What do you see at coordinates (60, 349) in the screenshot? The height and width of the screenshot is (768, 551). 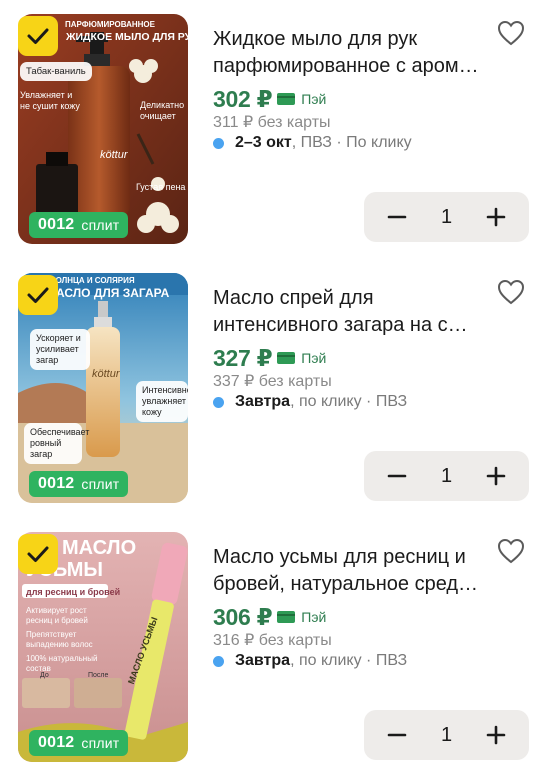 I see `promo-chip: Ускоряет и усиливает загар` at bounding box center [60, 349].